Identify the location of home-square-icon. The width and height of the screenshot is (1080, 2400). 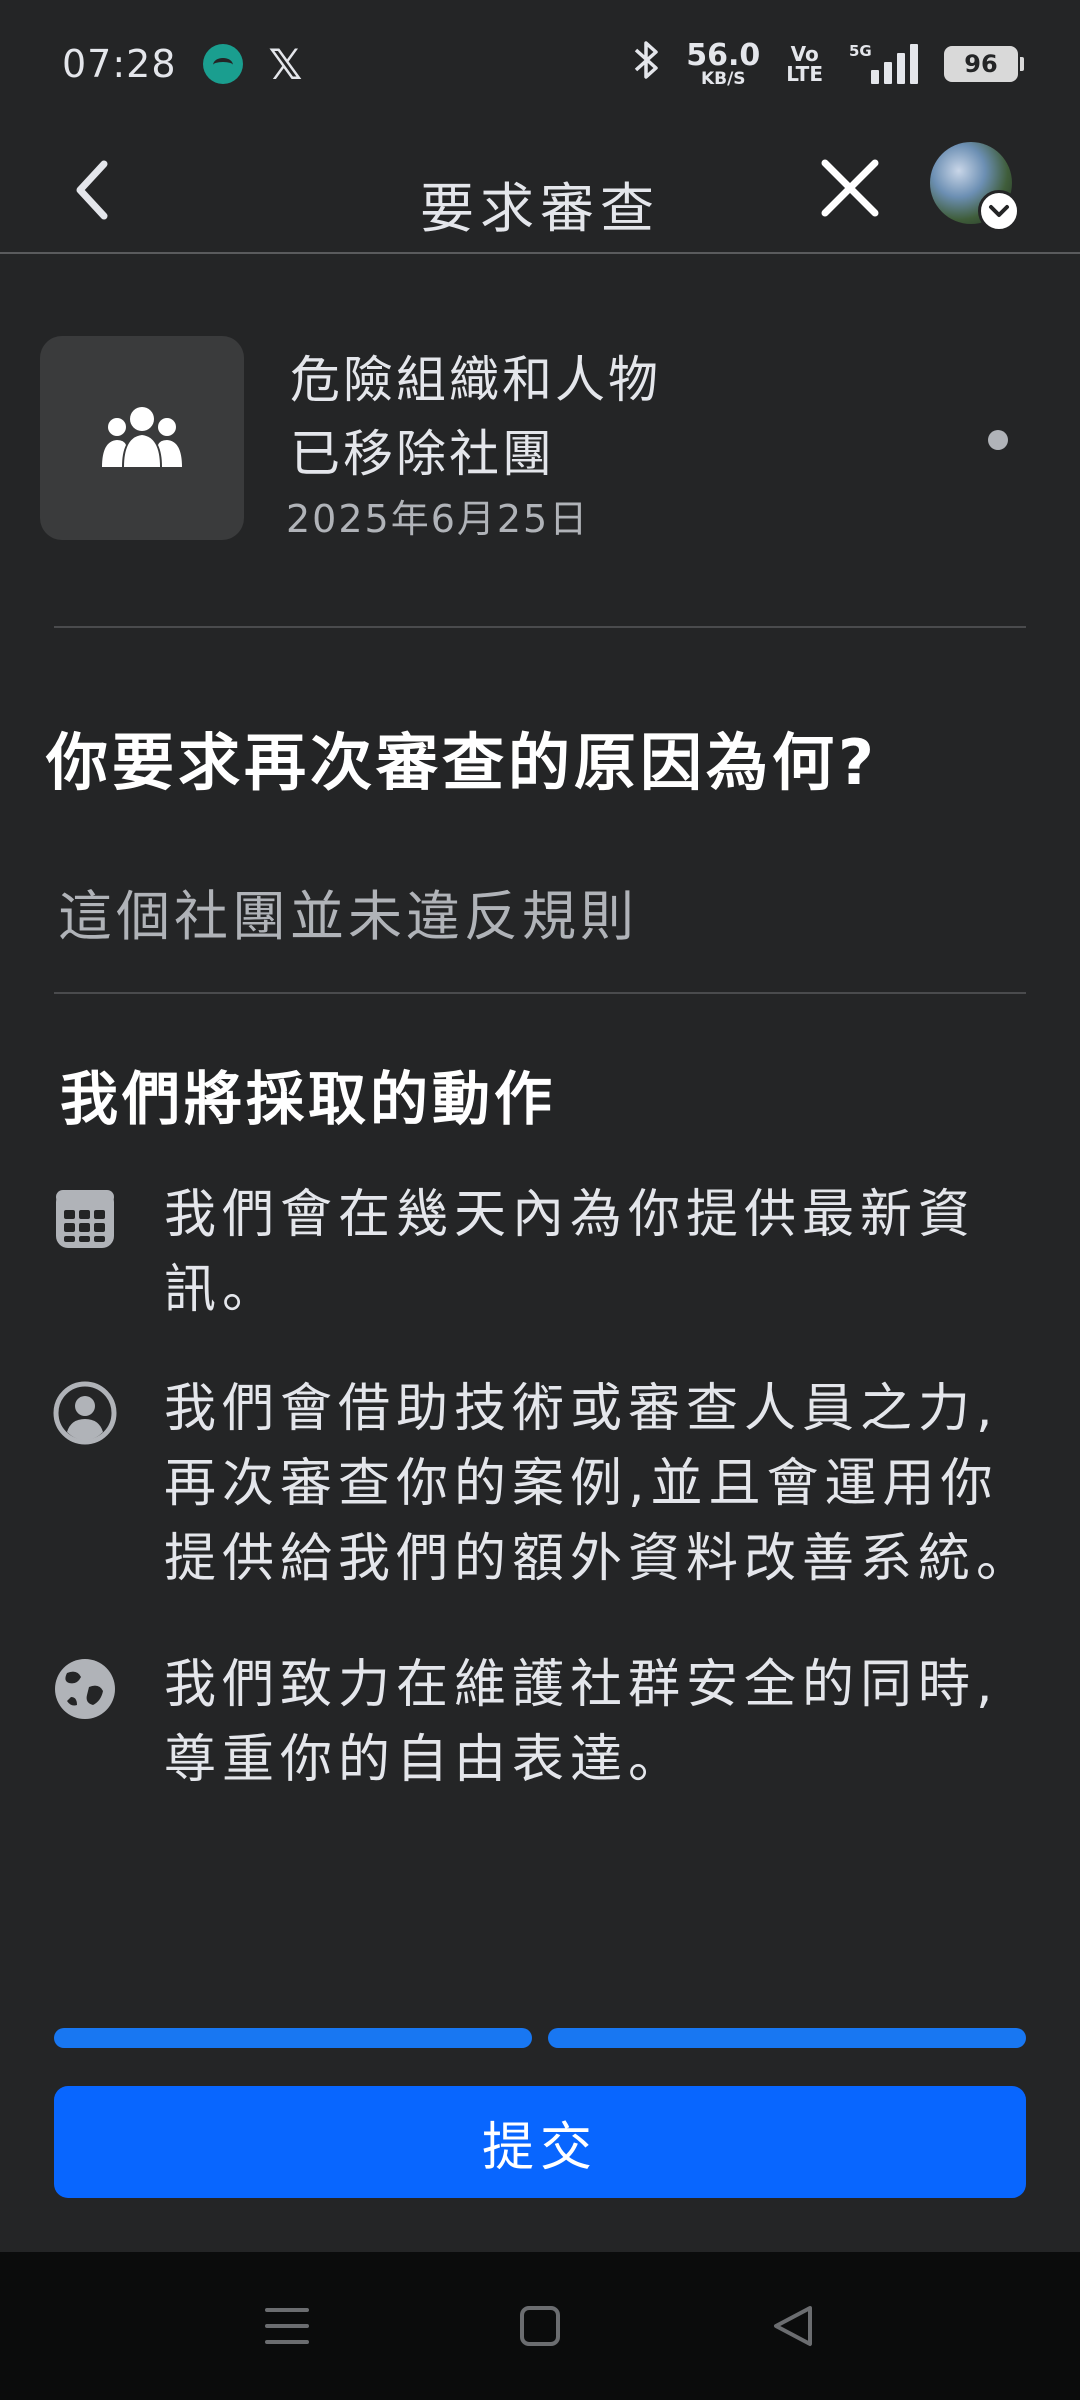
(539, 2326).